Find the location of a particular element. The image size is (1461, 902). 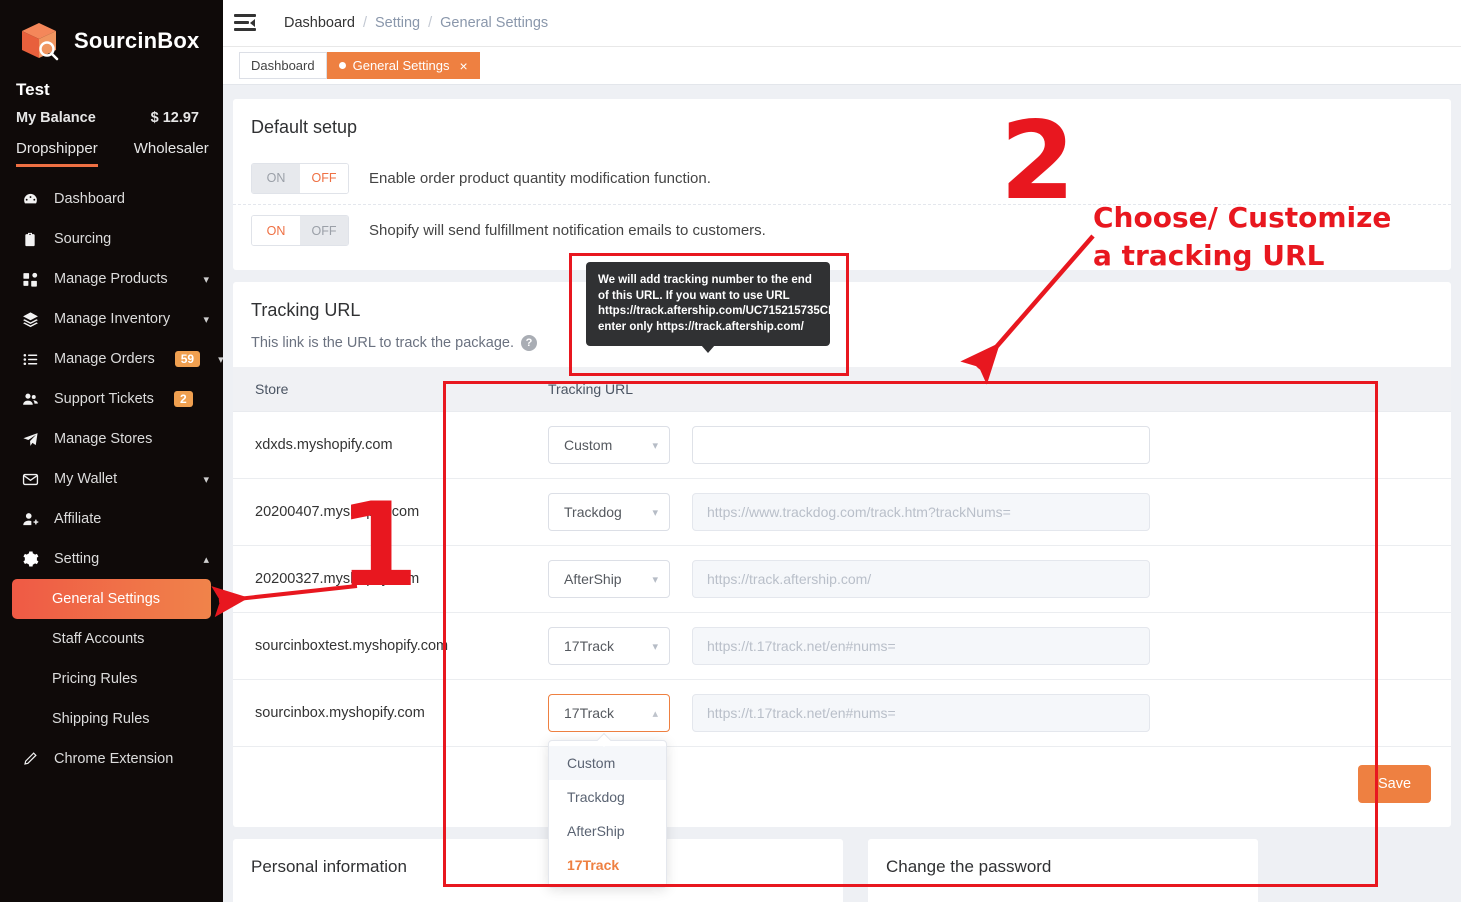

sidebar-item-manage-orders: Manage Orders 59 ▾ is located at coordinates (111, 359).